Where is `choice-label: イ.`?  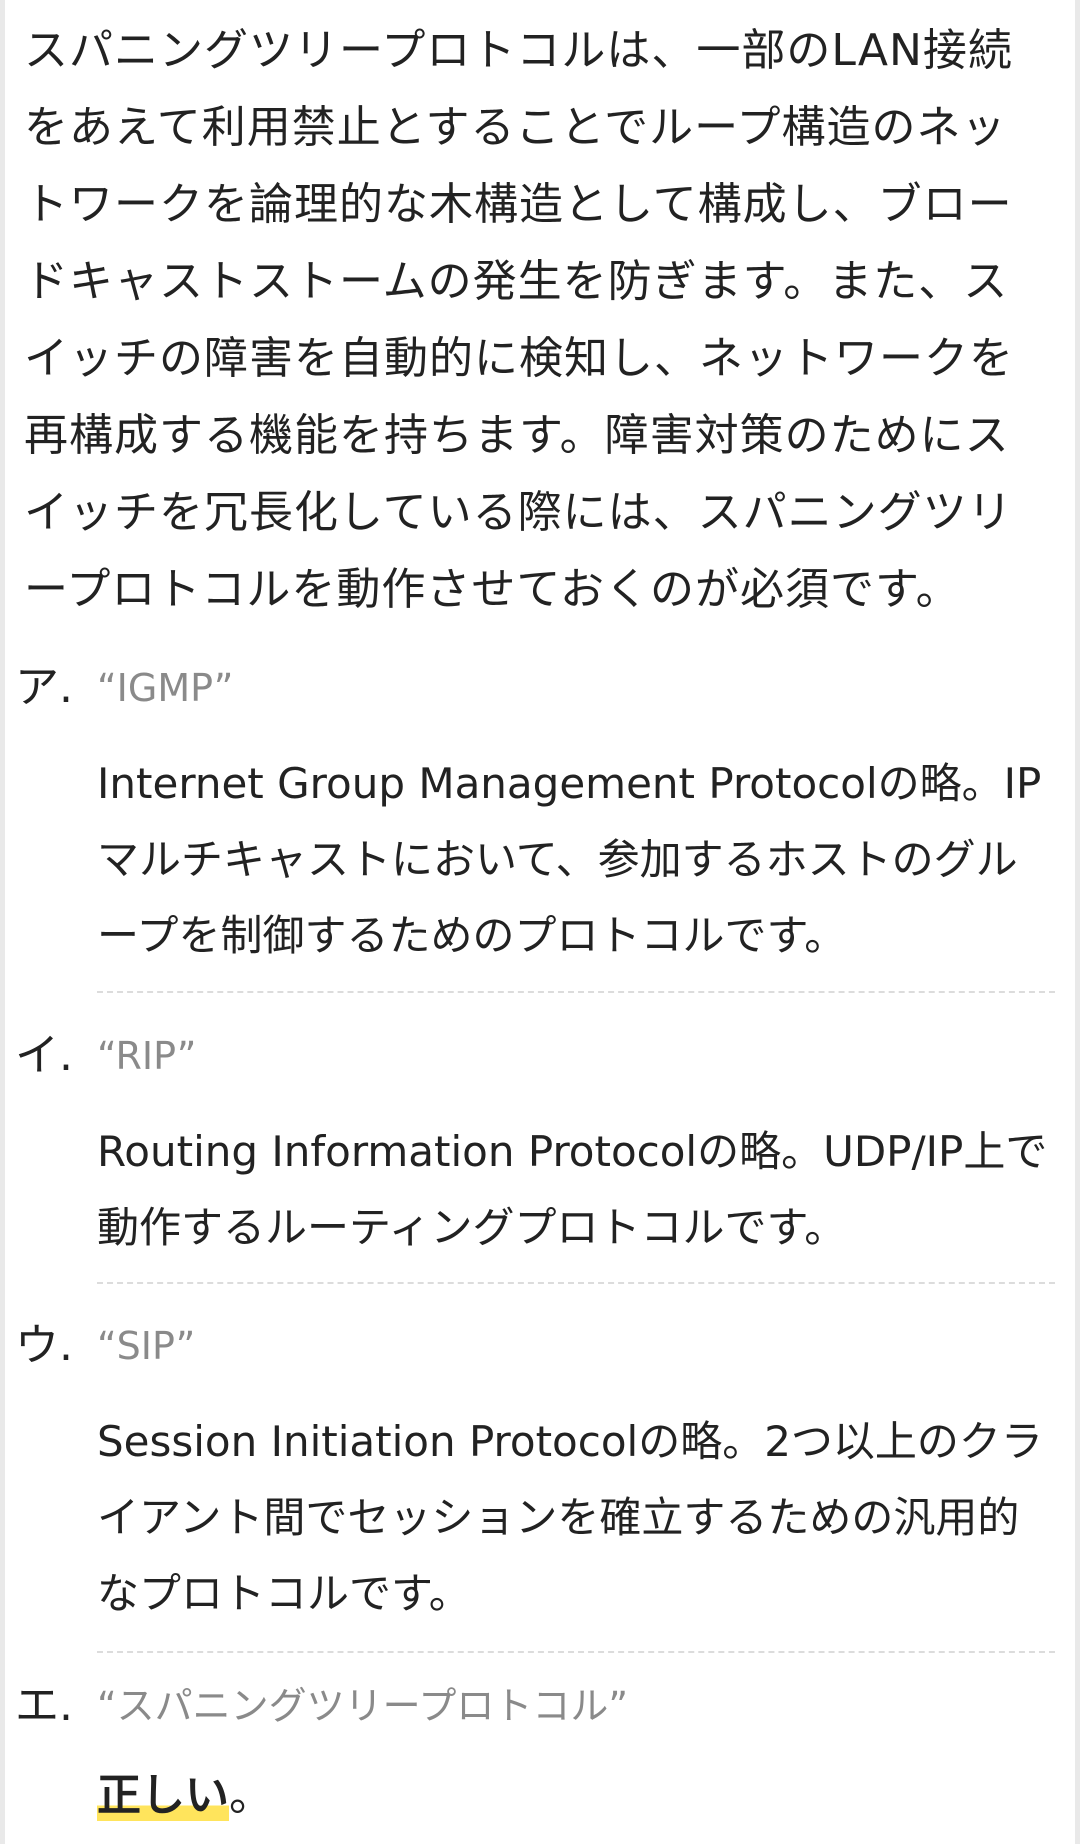
choice-label: イ. is located at coordinates (44, 1055).